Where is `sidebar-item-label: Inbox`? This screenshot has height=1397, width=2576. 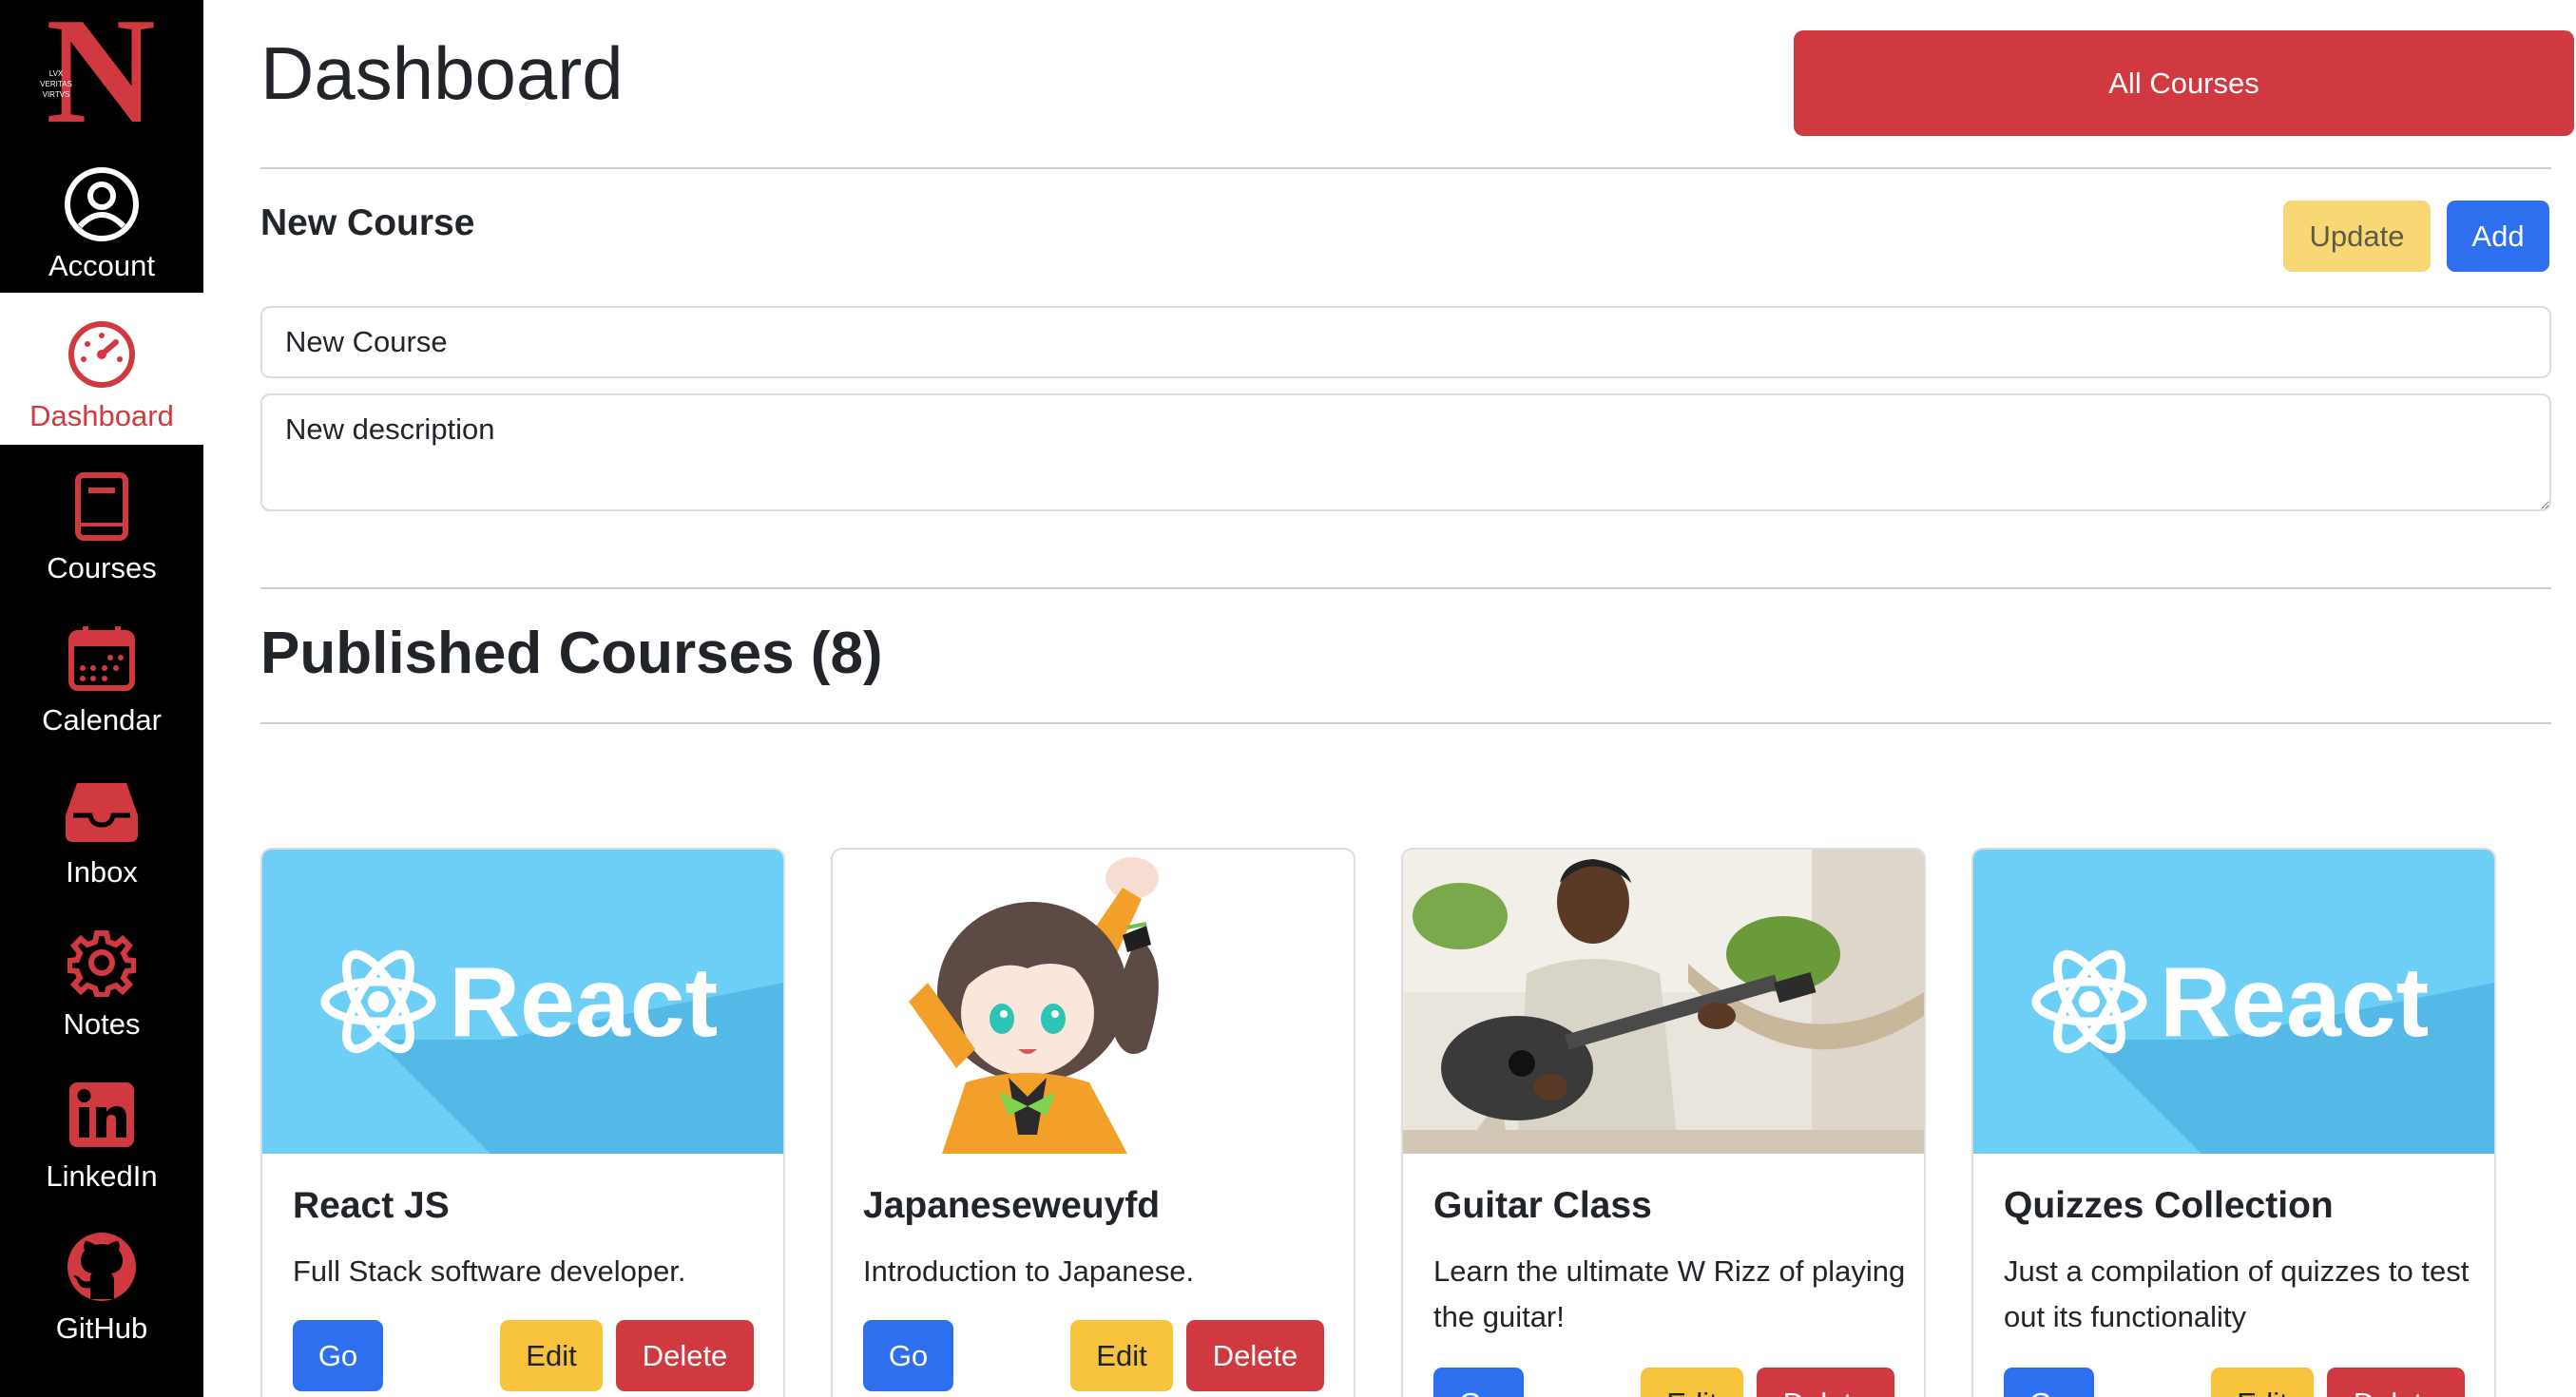 sidebar-item-label: Inbox is located at coordinates (102, 872).